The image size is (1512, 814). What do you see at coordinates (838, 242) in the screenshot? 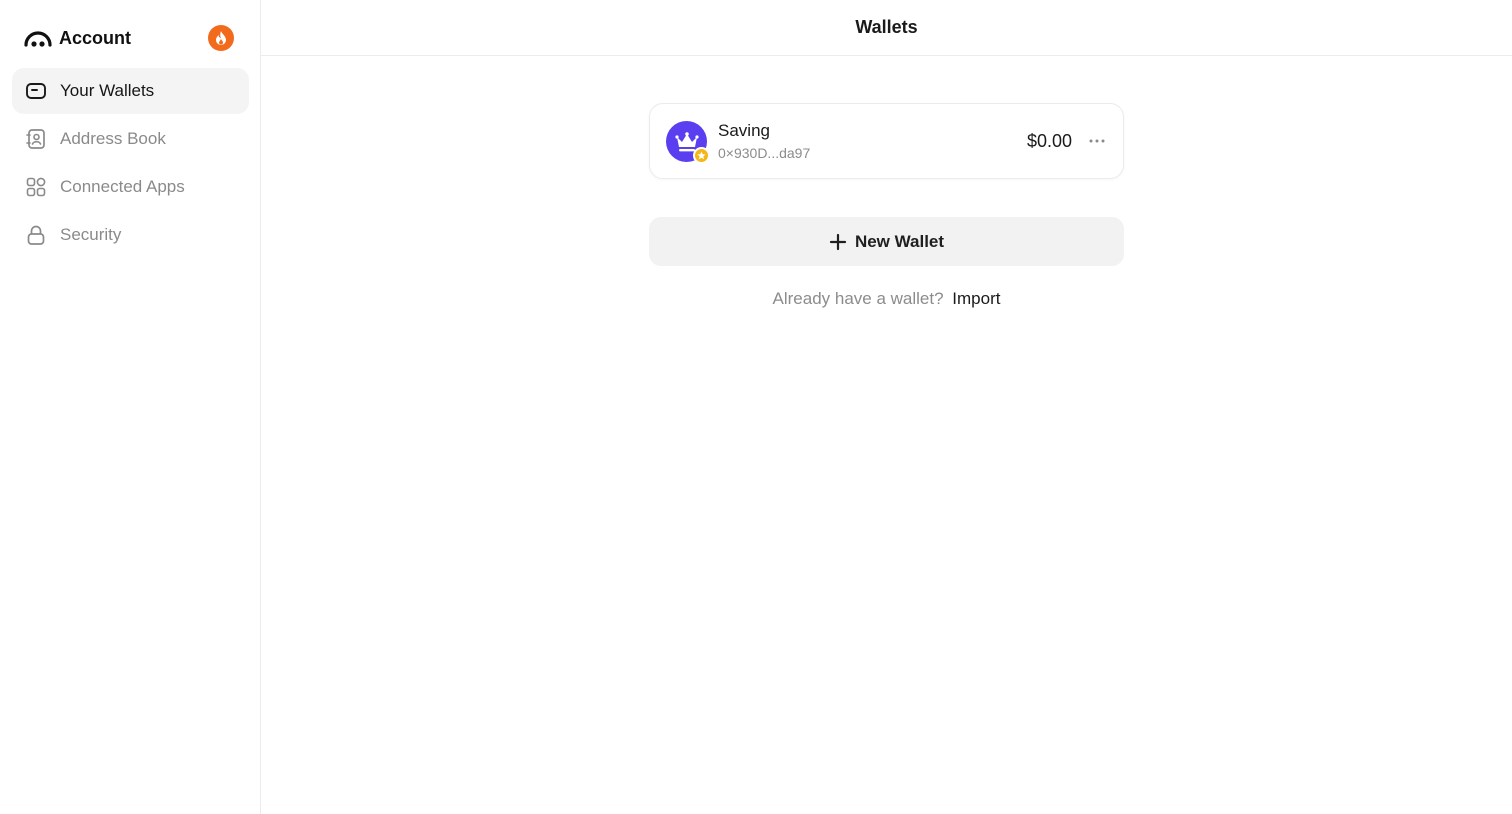
I see `plus-icon` at bounding box center [838, 242].